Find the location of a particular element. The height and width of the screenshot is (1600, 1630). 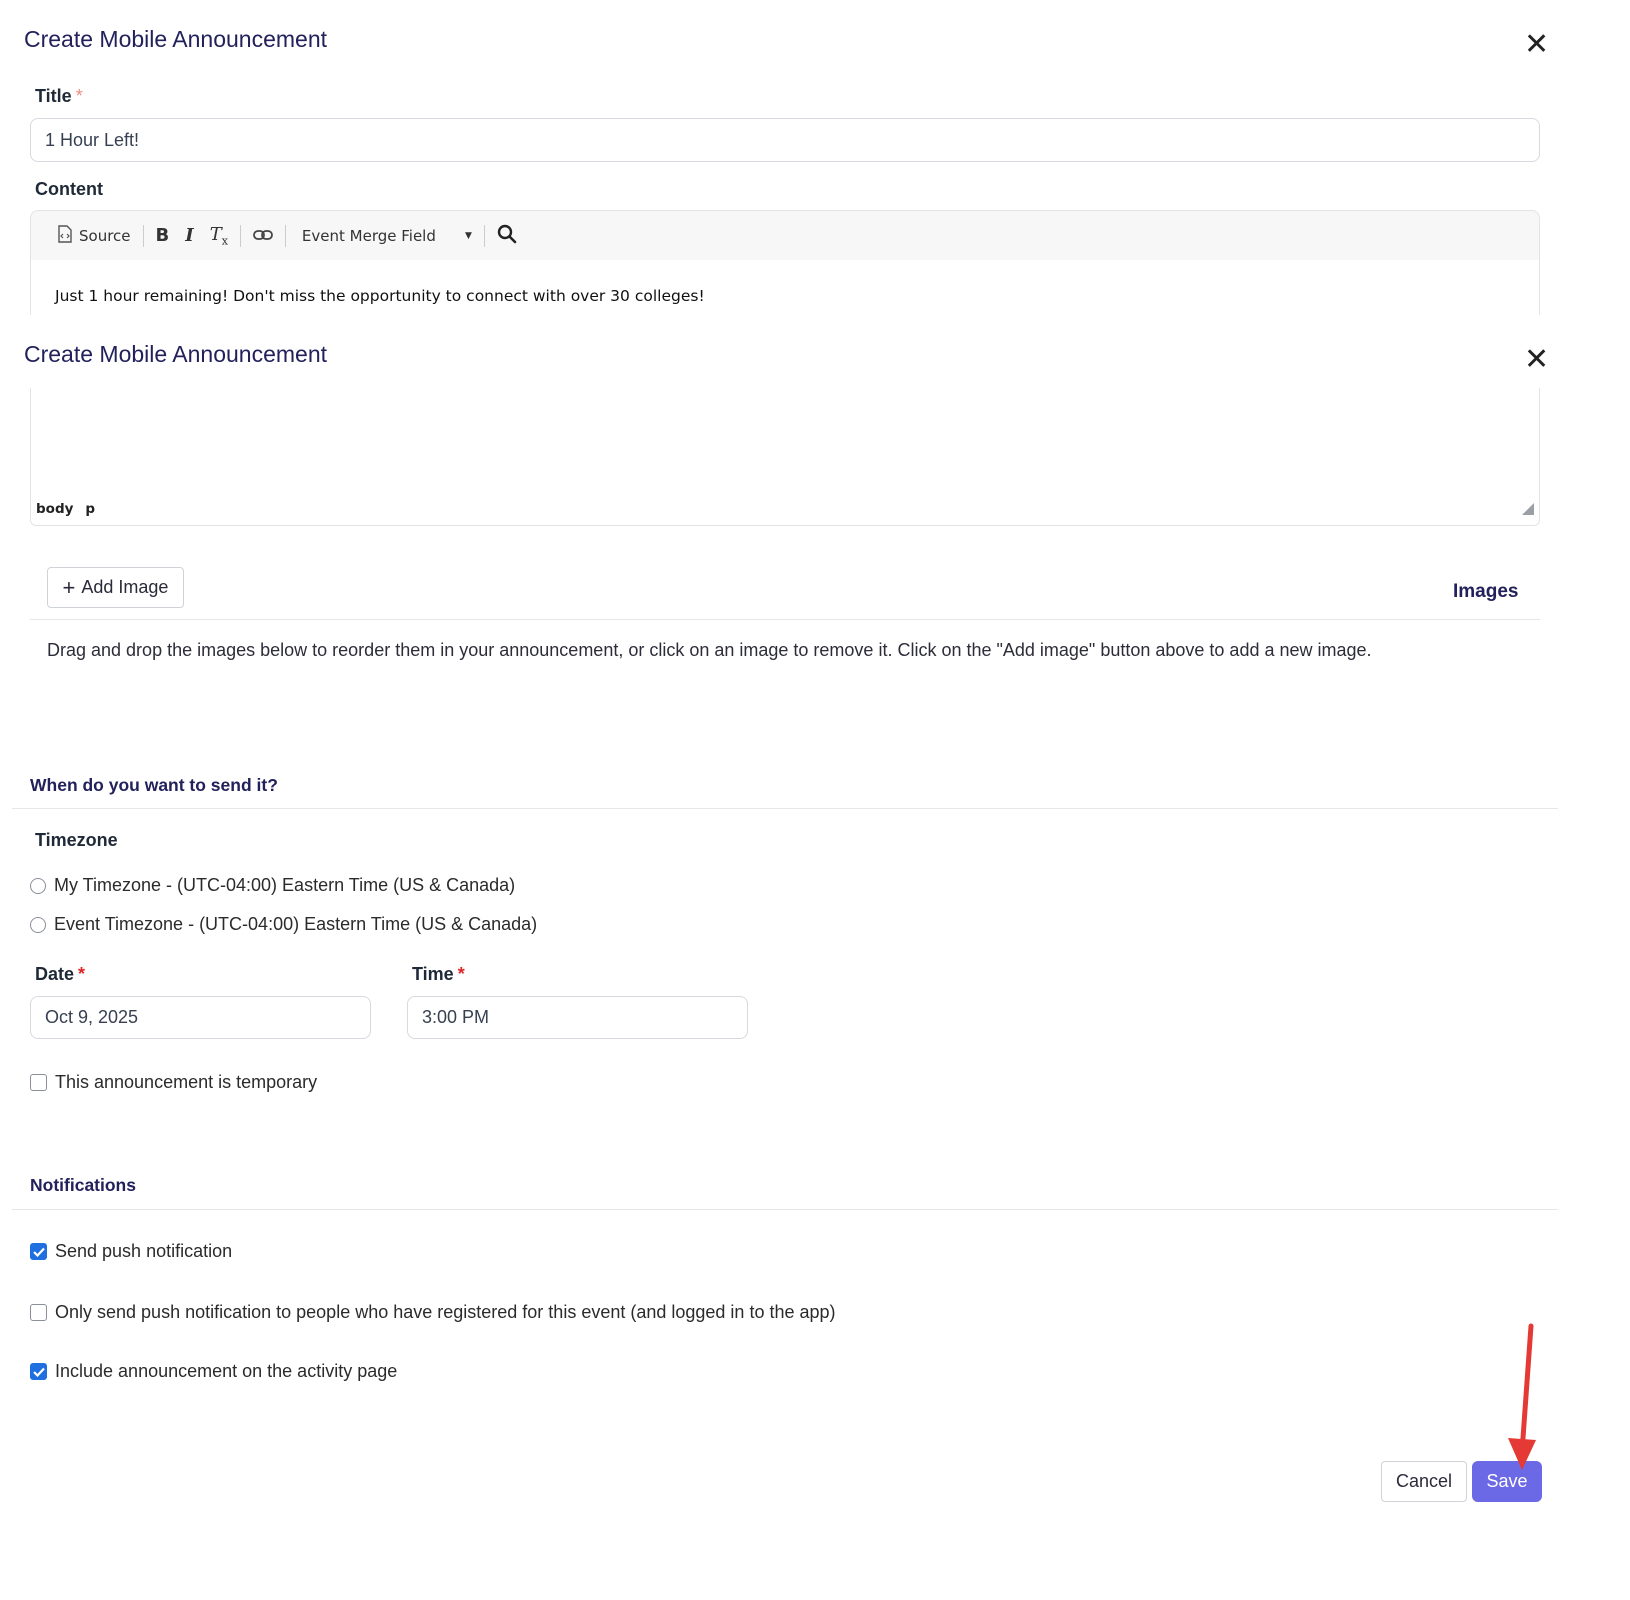

merge-field-dropdown: Event Merge Field ▼ is located at coordinates (385, 235).